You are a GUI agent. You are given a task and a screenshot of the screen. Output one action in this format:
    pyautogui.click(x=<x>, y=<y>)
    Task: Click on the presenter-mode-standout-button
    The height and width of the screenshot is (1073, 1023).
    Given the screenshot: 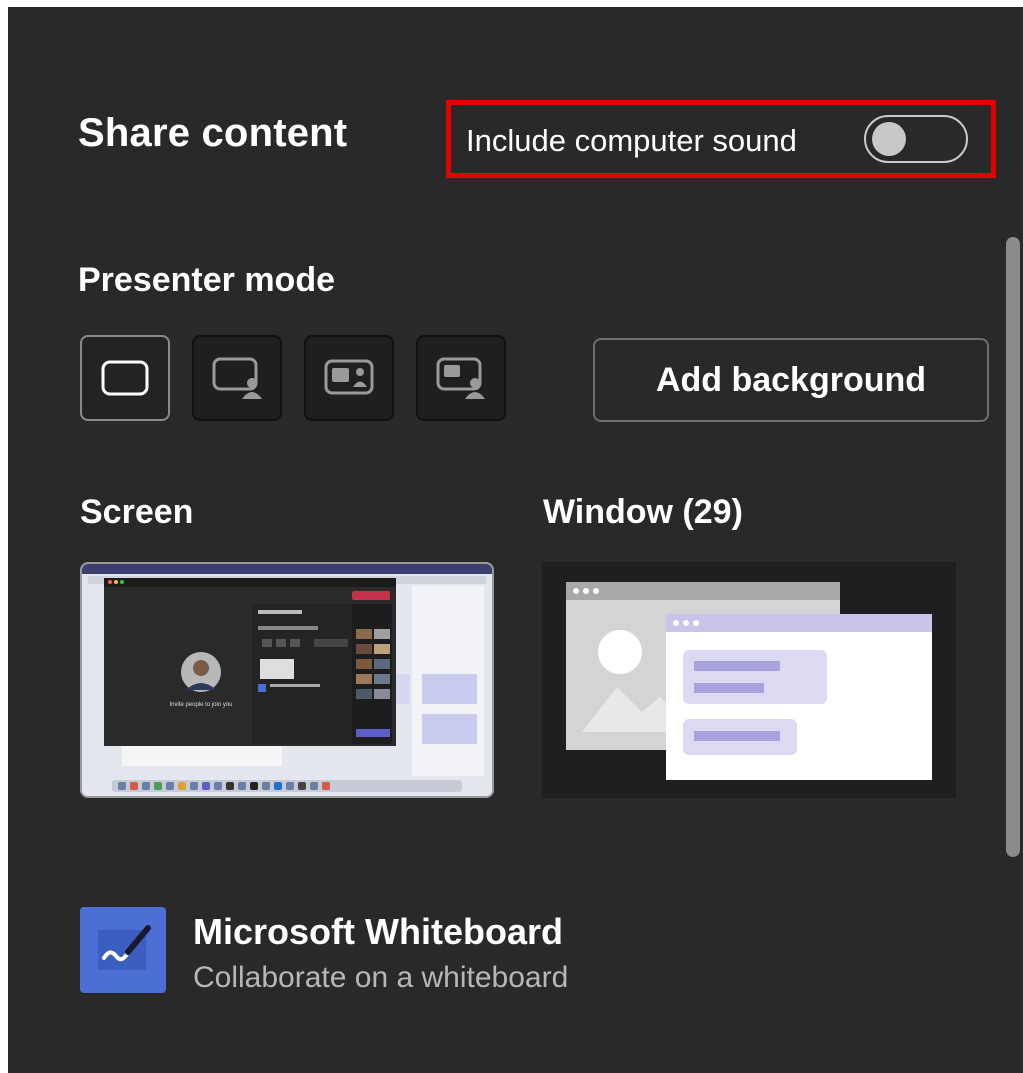 What is the action you would take?
    pyautogui.click(x=237, y=378)
    